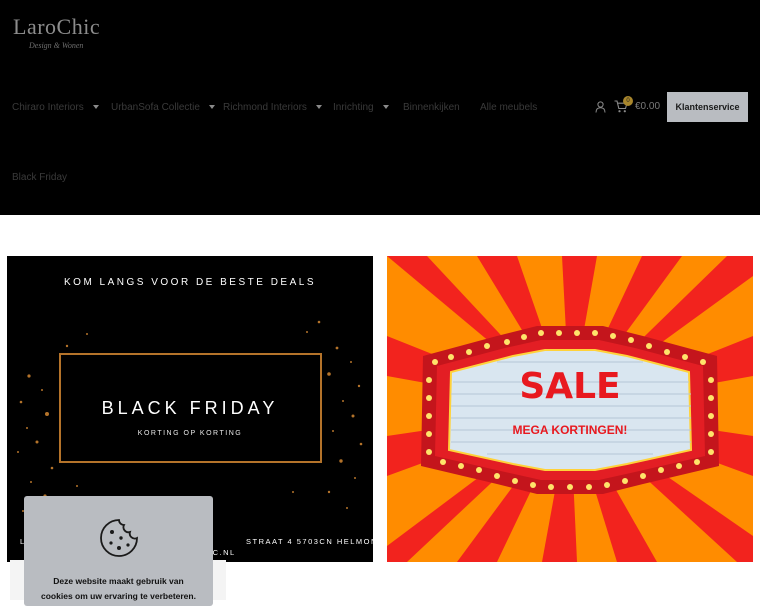  I want to click on nav-item-binnenkijken: Binnenkijken, so click(431, 107).